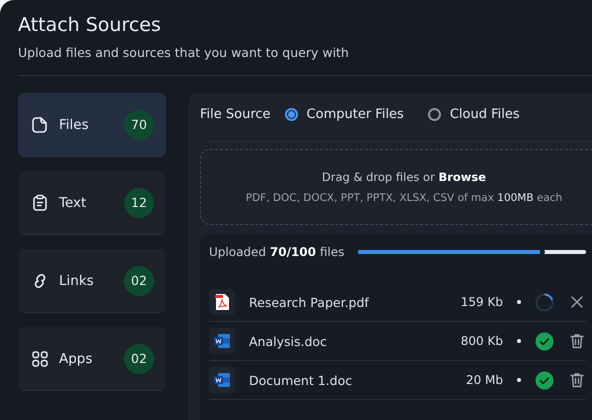 The width and height of the screenshot is (592, 420). I want to click on pdf-file-icon, so click(222, 302).